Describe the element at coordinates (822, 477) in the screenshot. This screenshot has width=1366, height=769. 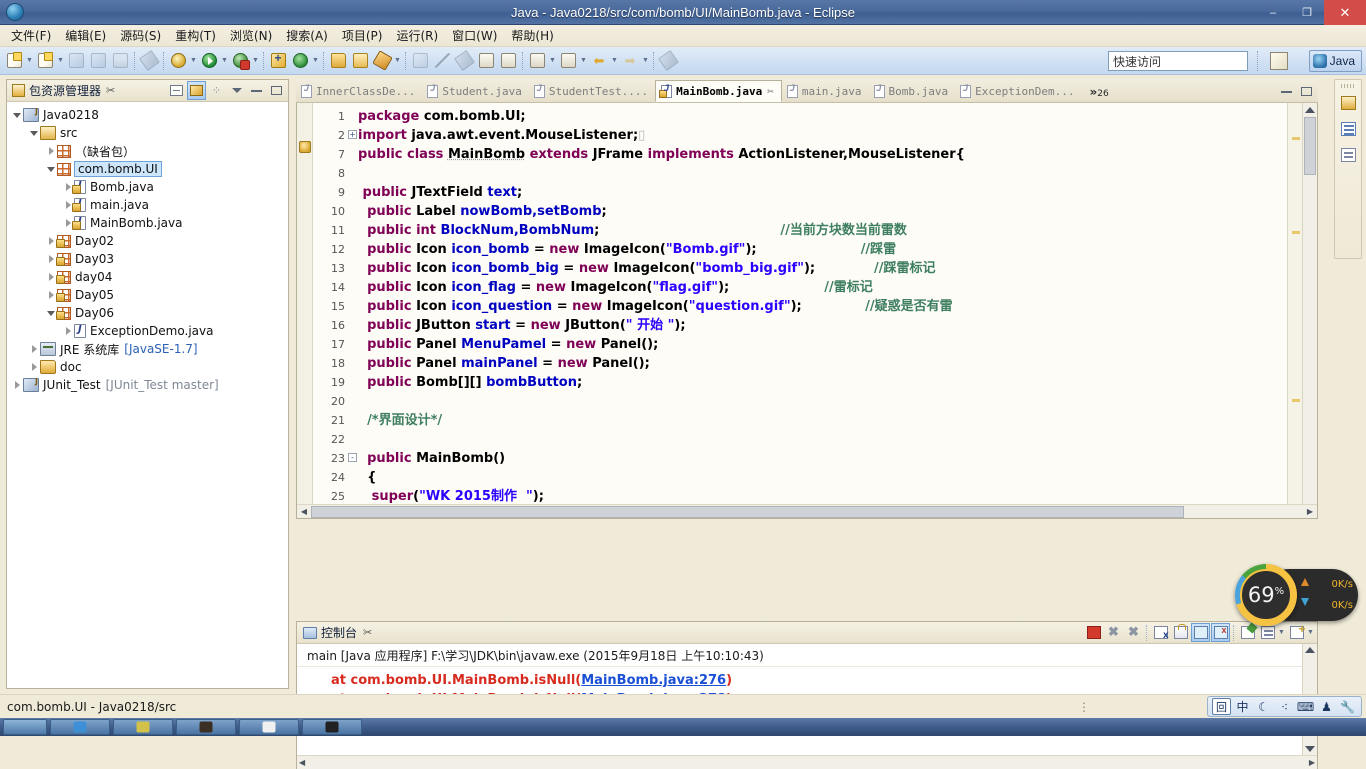
I see `code-line: {` at that location.